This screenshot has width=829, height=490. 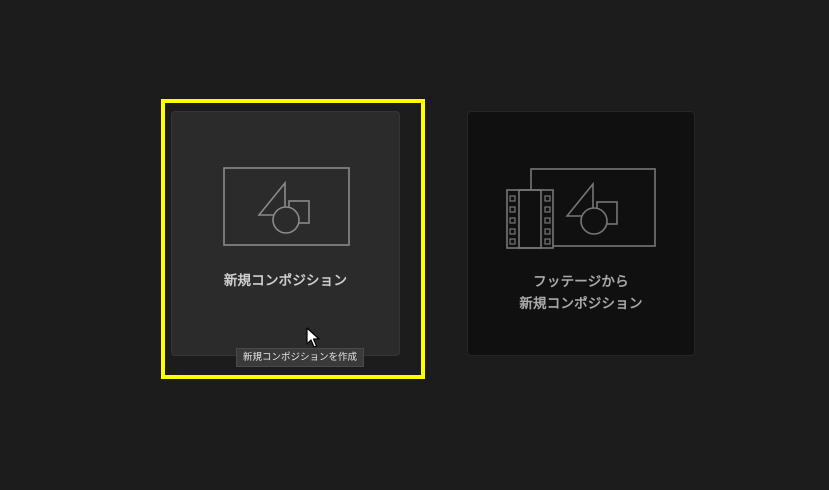 I want to click on new-composition-card: 新規コンポジション, so click(x=285, y=233).